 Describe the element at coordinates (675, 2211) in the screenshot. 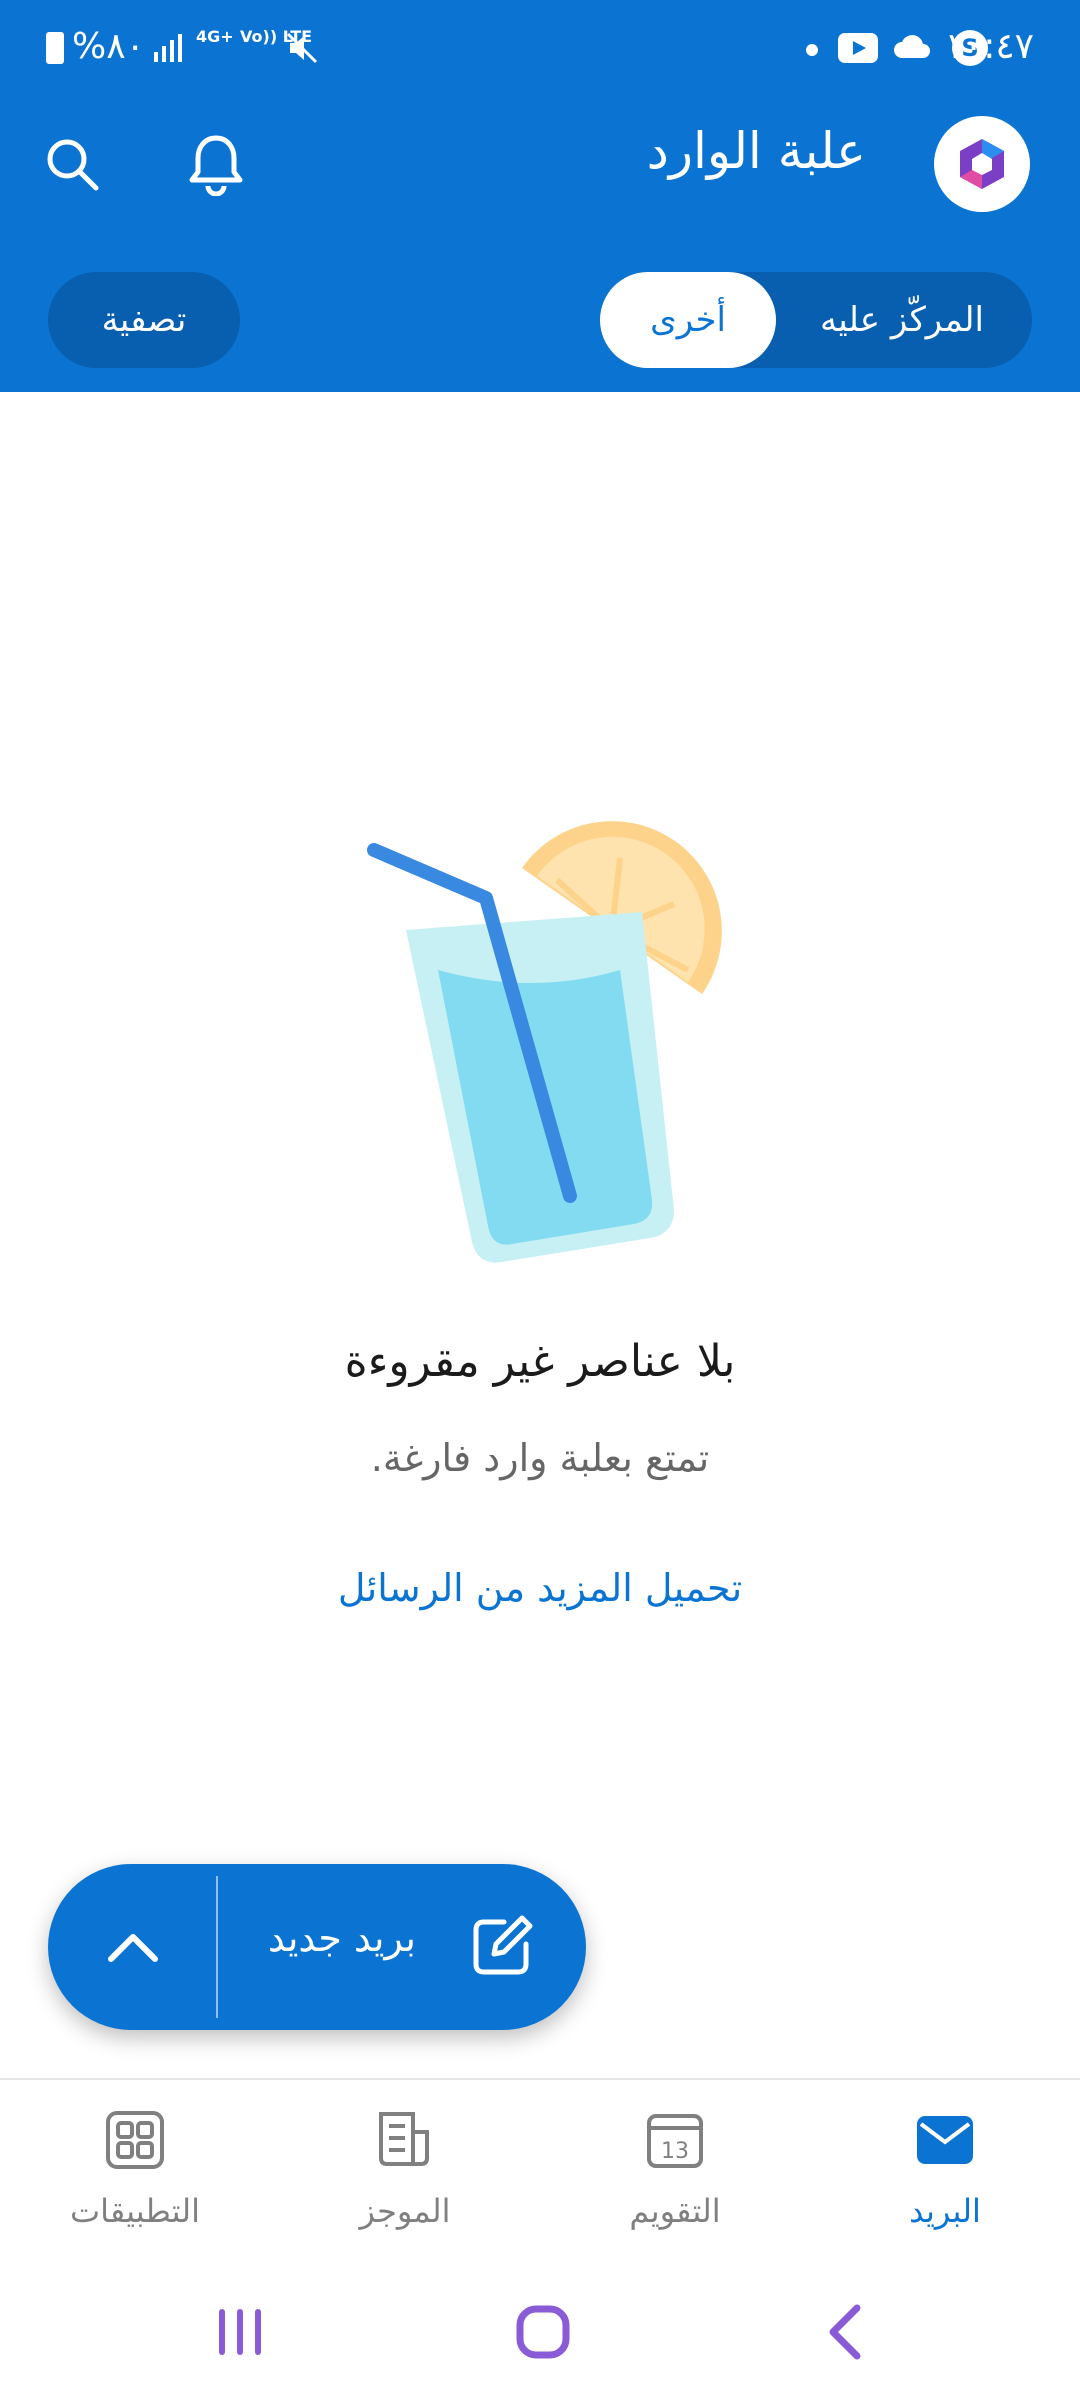

I see `nav-calendar-label: التقويم` at that location.